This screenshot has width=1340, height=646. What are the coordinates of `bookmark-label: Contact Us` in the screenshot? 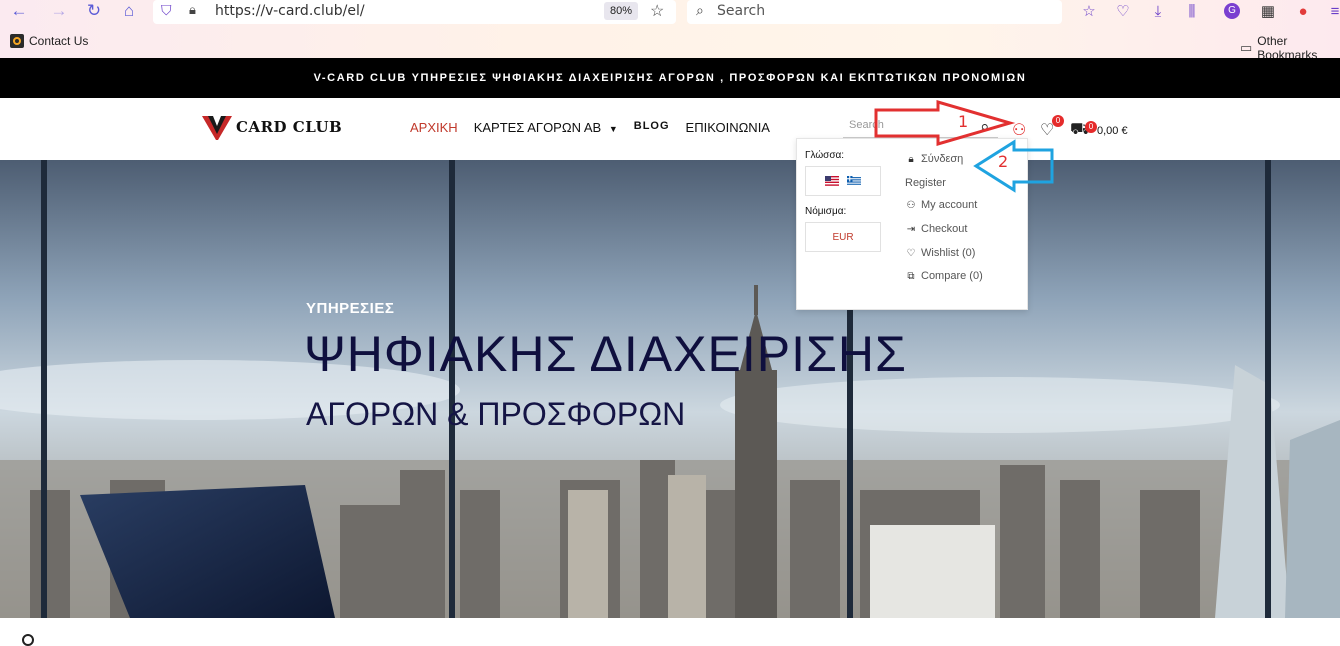 It's located at (59, 41).